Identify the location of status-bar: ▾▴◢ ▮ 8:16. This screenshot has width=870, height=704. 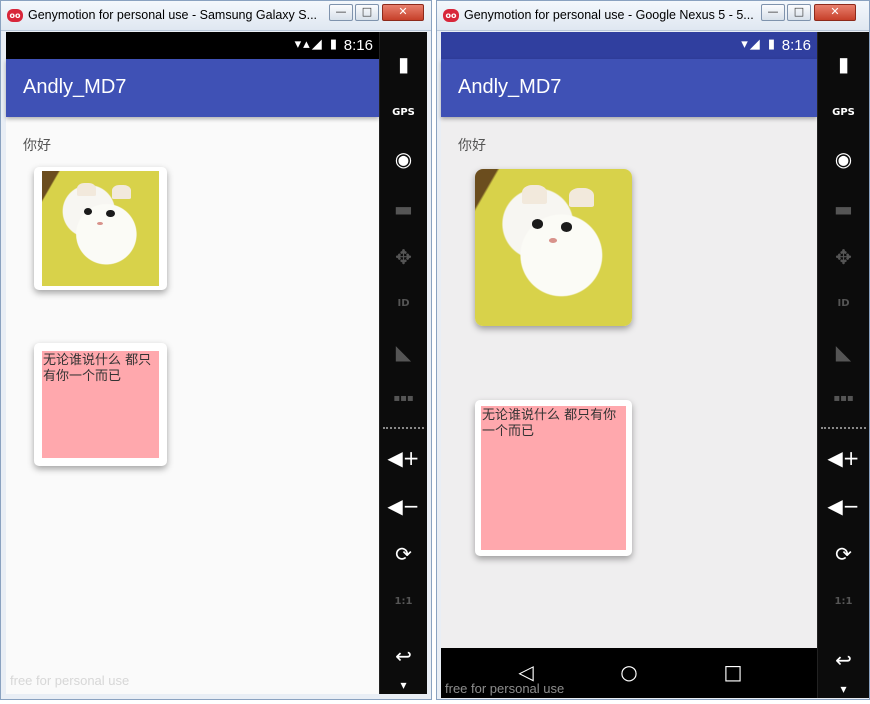
(192, 45).